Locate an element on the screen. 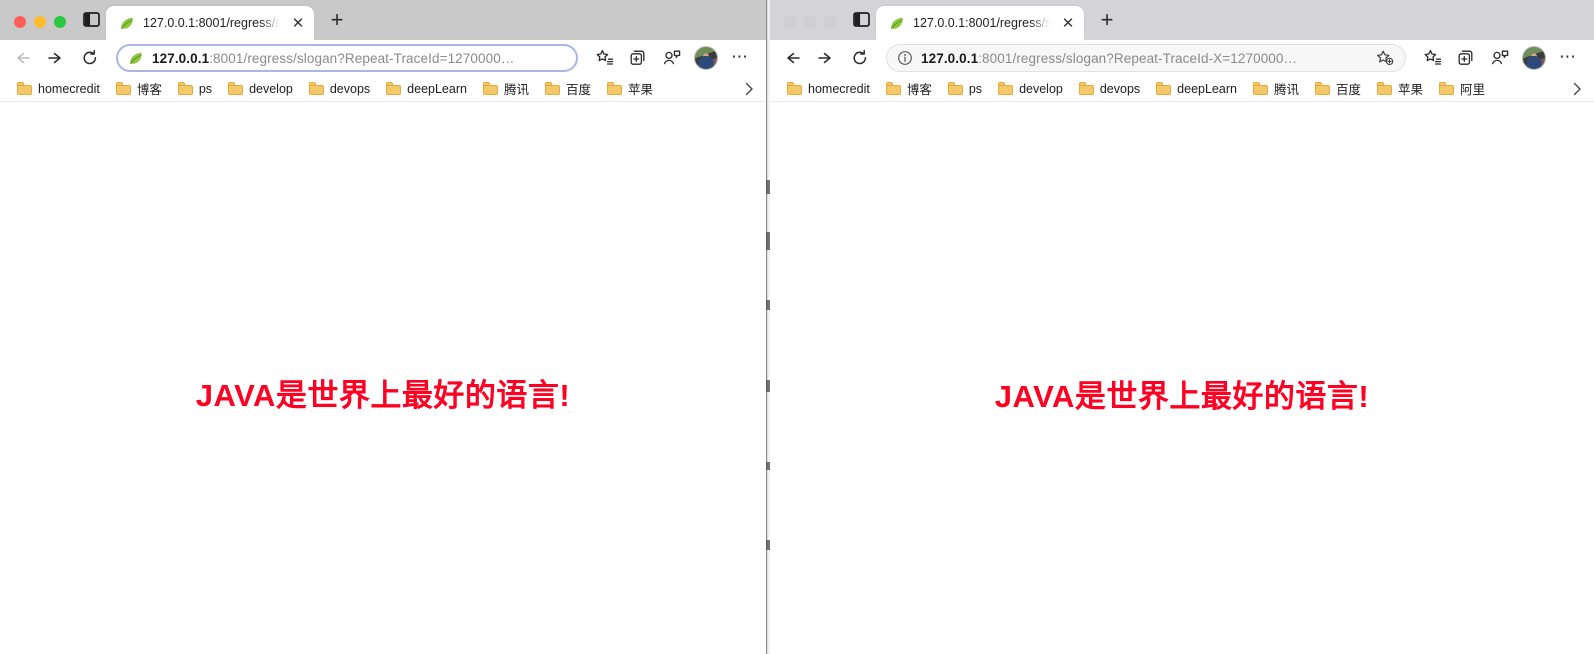 The width and height of the screenshot is (1594, 654). bookmark-label: deepLearn is located at coordinates (437, 88).